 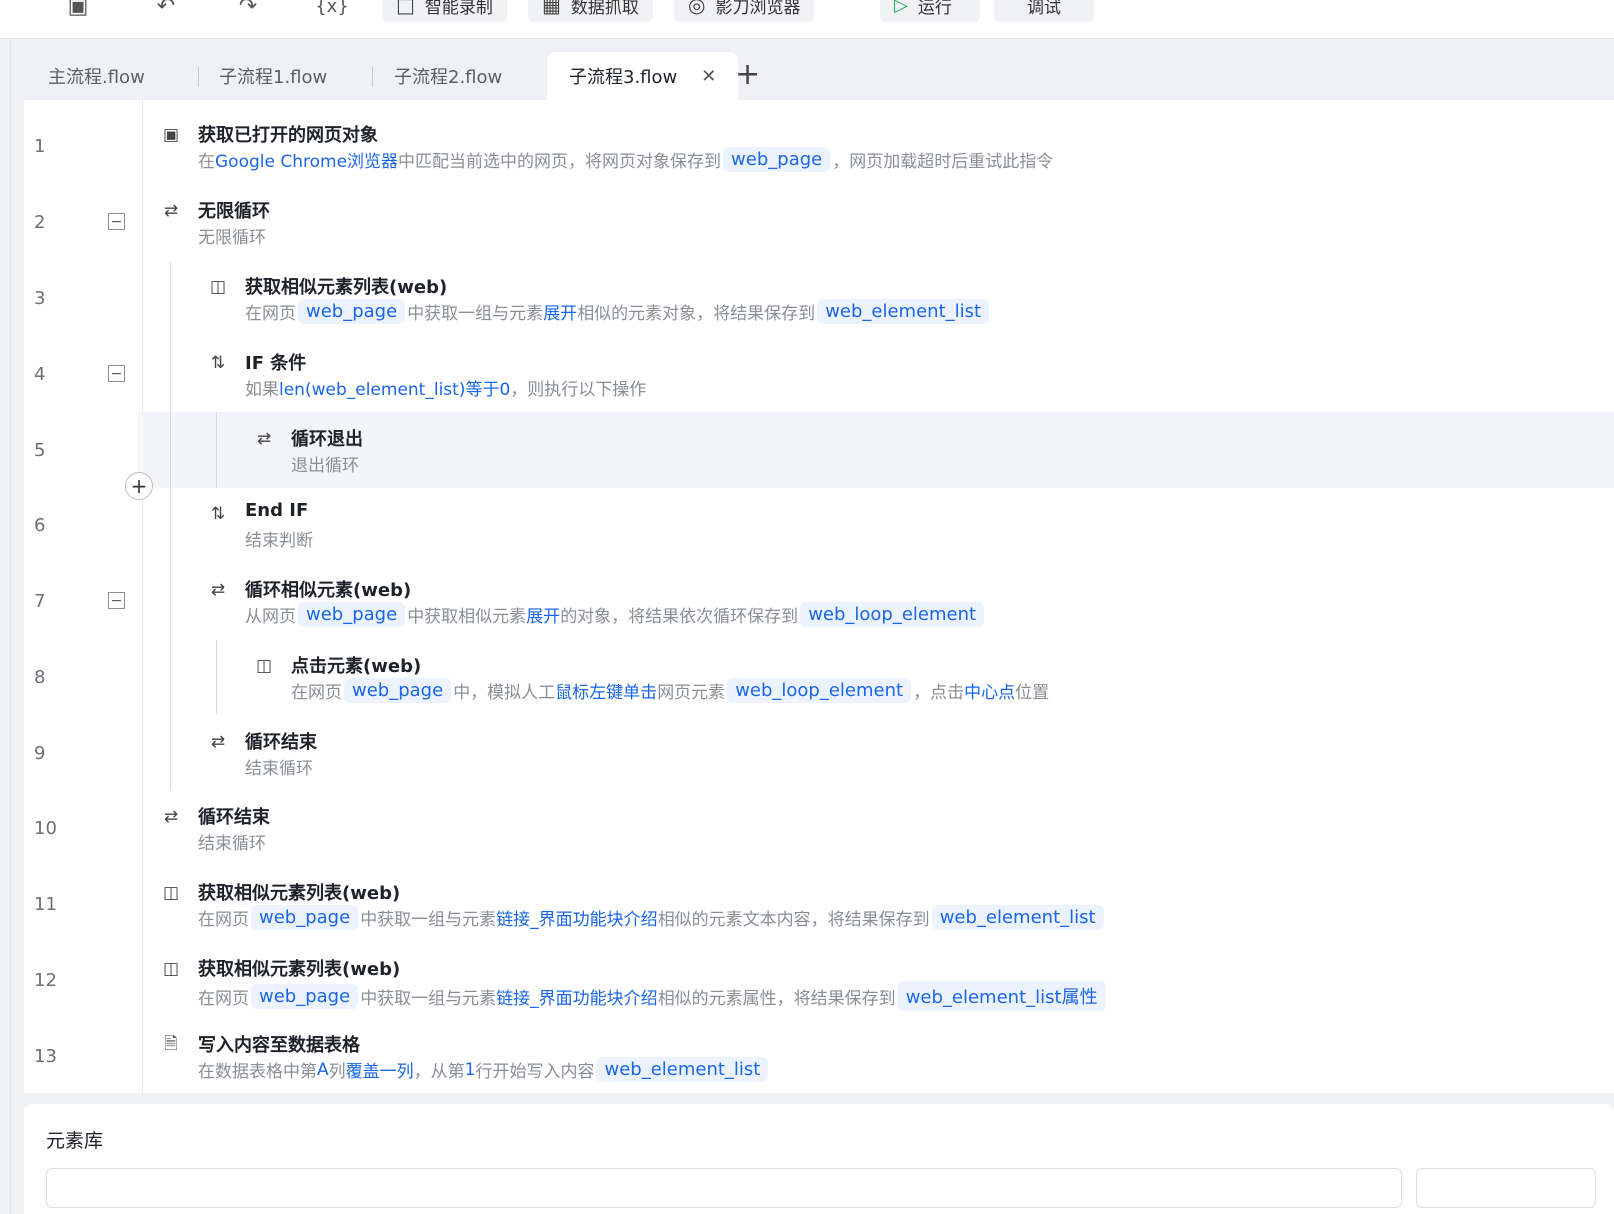 I want to click on tab-label: 子流程2.flow, so click(x=448, y=77).